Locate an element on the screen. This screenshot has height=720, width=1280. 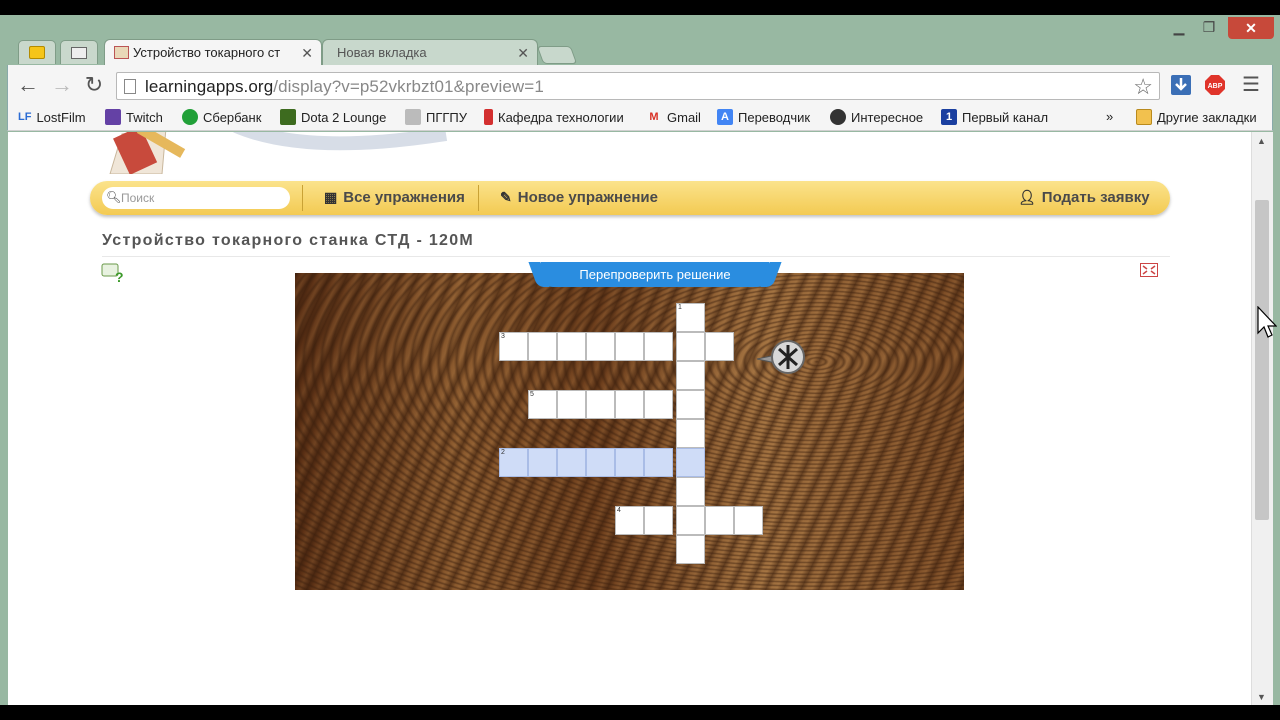
page-title: Устройство токарного станка СТД - 120М is located at coordinates (288, 240).